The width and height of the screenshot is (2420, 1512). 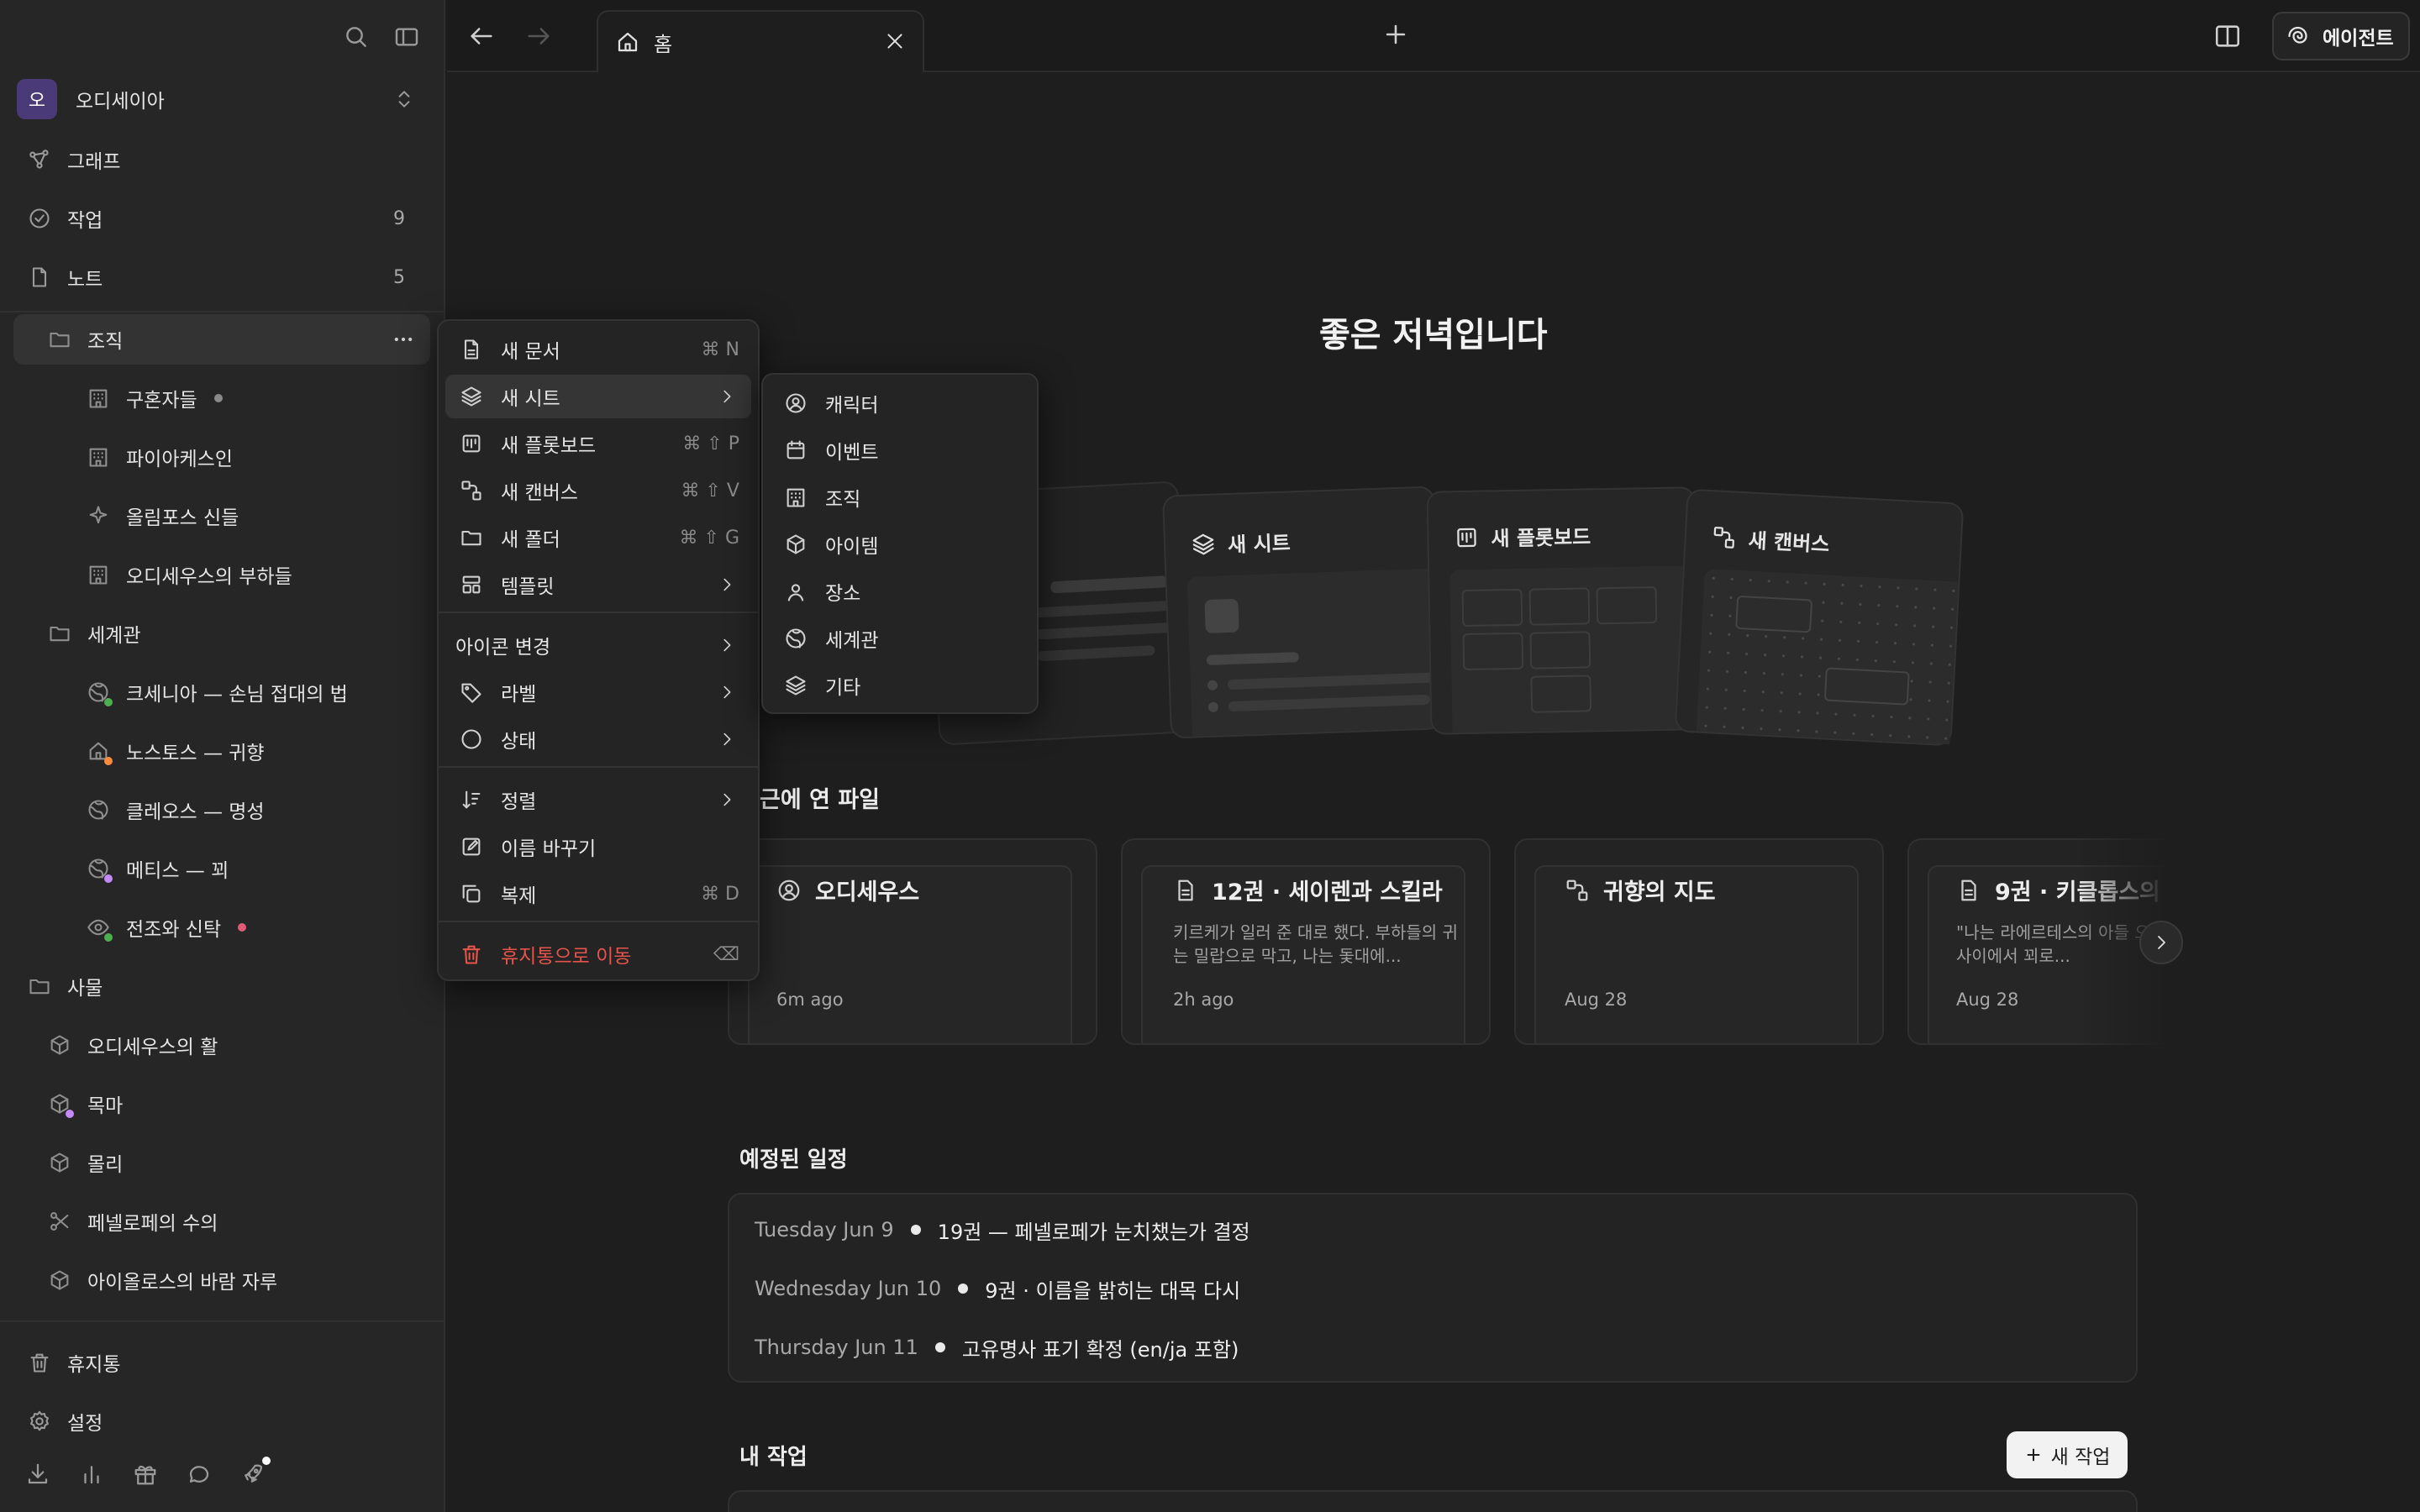 What do you see at coordinates (221, 1162) in the screenshot?
I see `tree-item: 몰리` at bounding box center [221, 1162].